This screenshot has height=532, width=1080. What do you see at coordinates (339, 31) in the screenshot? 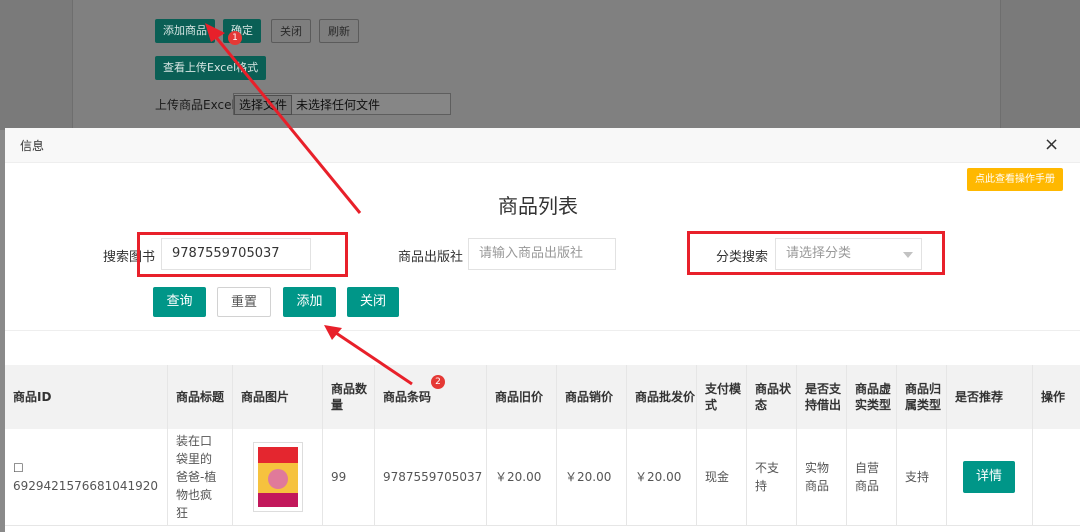
I see `bg-refresh-button: 刷新` at bounding box center [339, 31].